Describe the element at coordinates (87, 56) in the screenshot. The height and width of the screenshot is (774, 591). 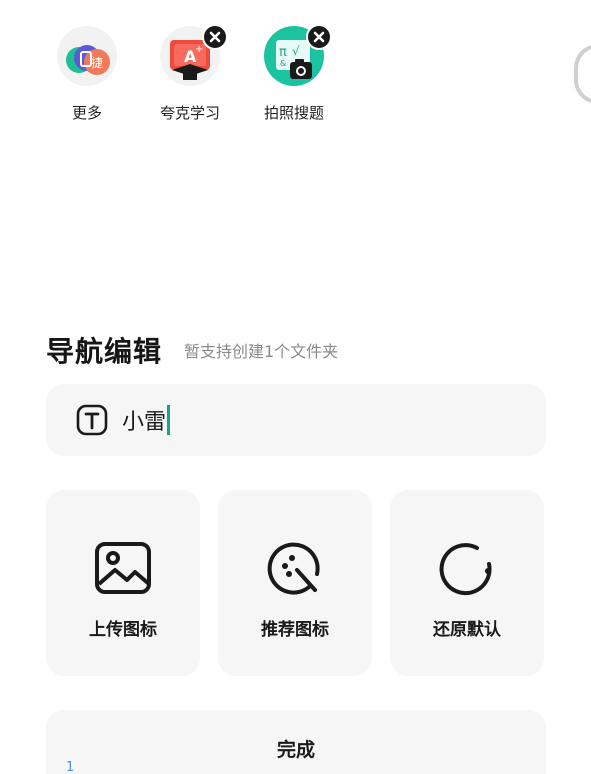
I see `more-apps-icon: 捷` at that location.